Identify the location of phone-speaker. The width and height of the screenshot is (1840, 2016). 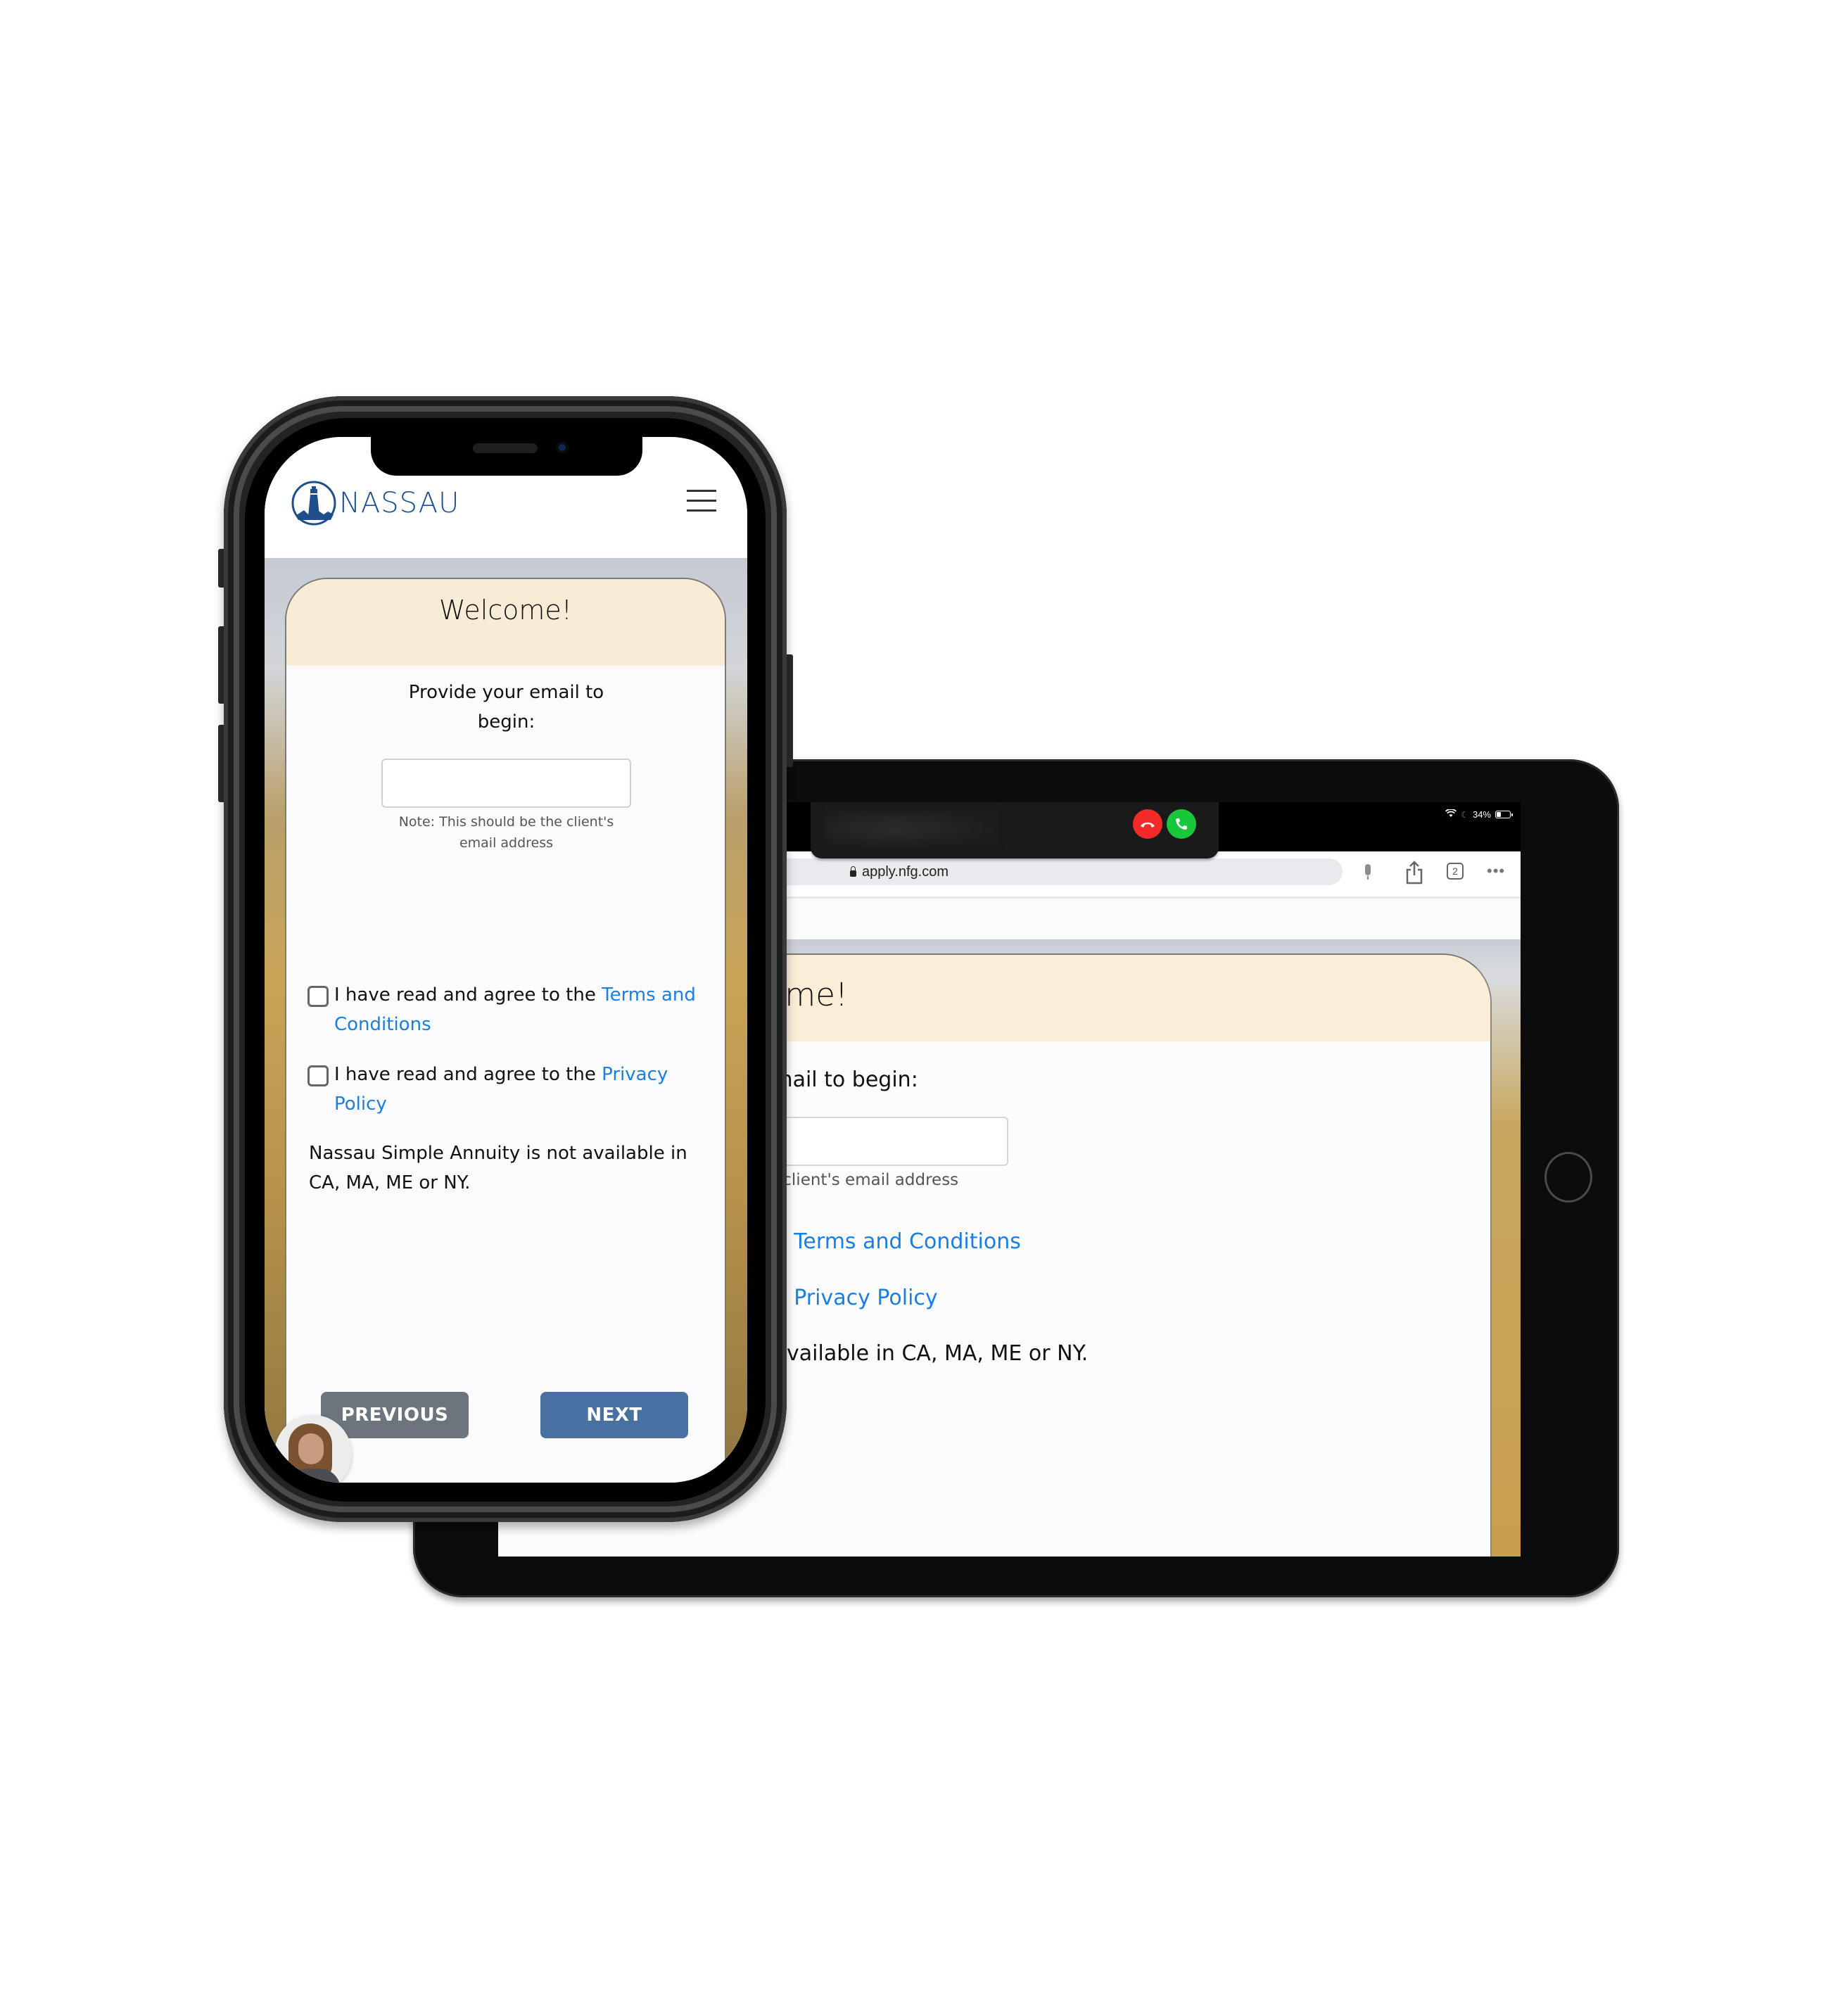
(506, 448).